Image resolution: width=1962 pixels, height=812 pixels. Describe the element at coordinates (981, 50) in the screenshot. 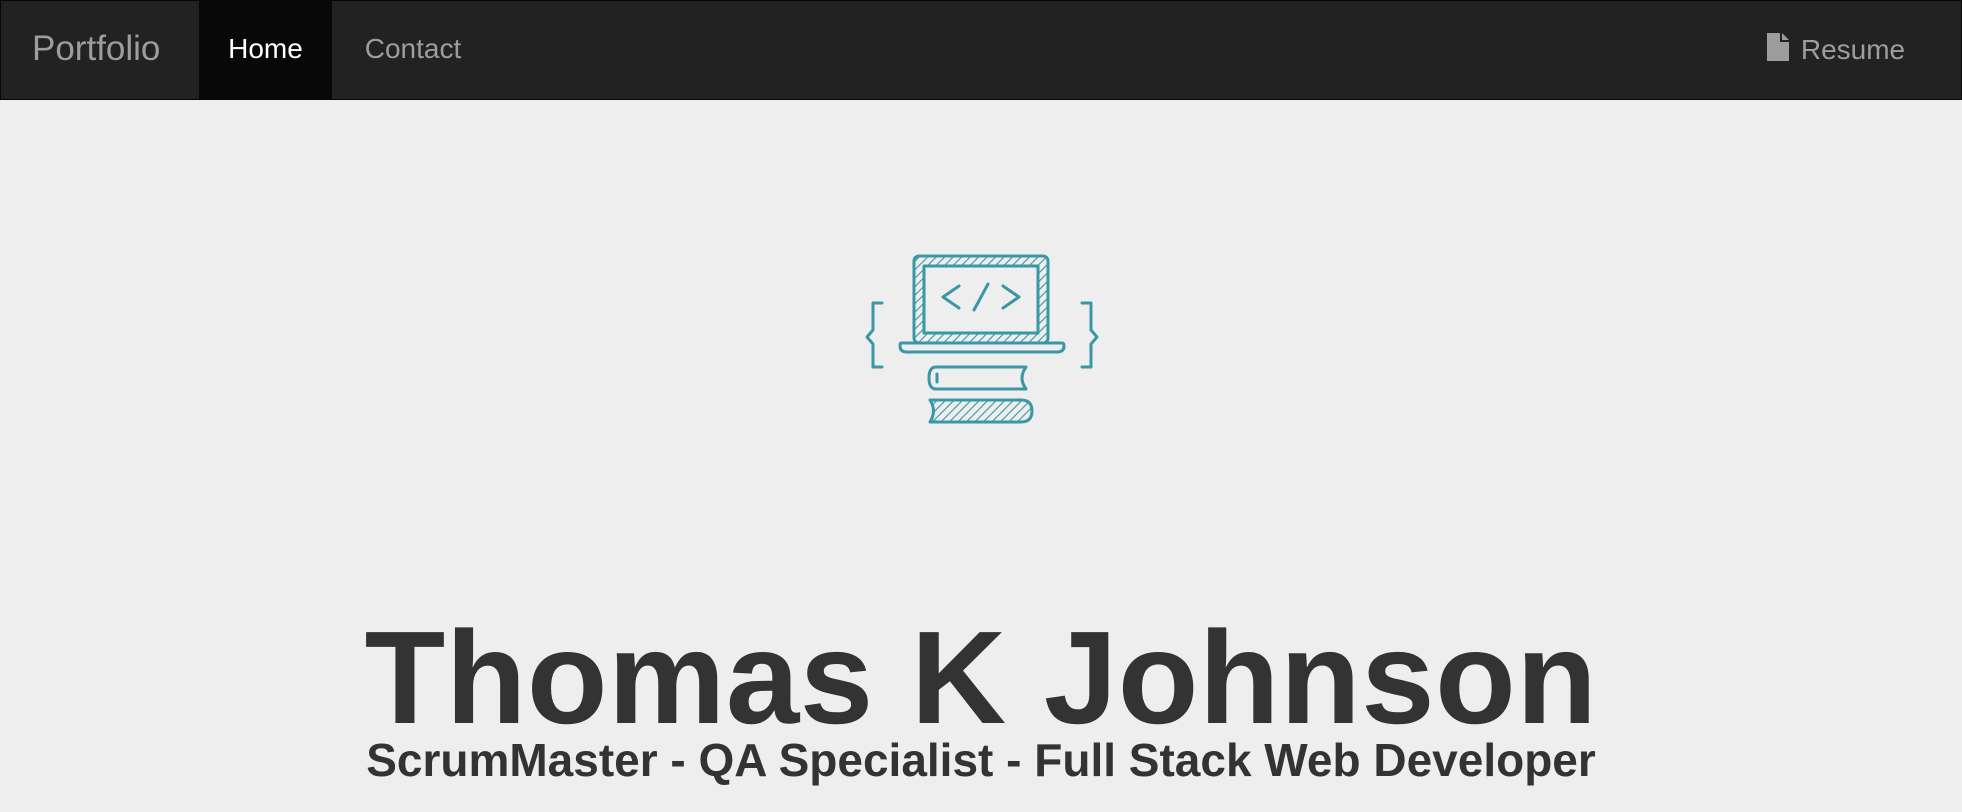

I see `top-navbar: Portfolio Home Contact Resume` at that location.